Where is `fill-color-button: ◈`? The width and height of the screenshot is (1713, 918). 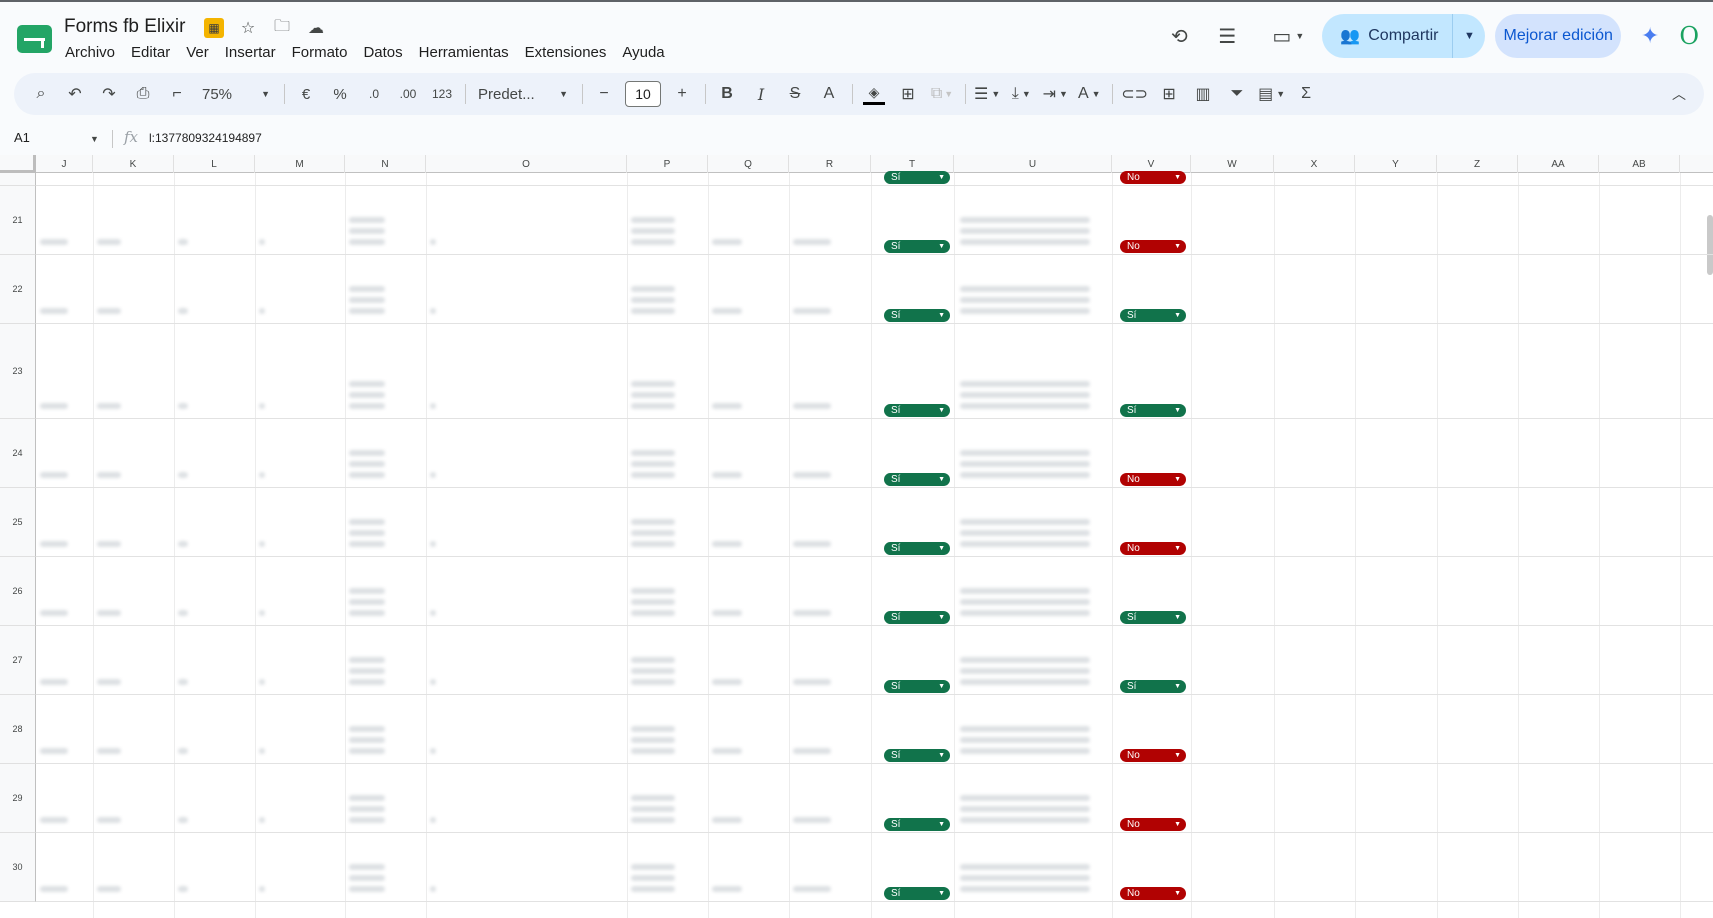 fill-color-button: ◈ is located at coordinates (874, 94).